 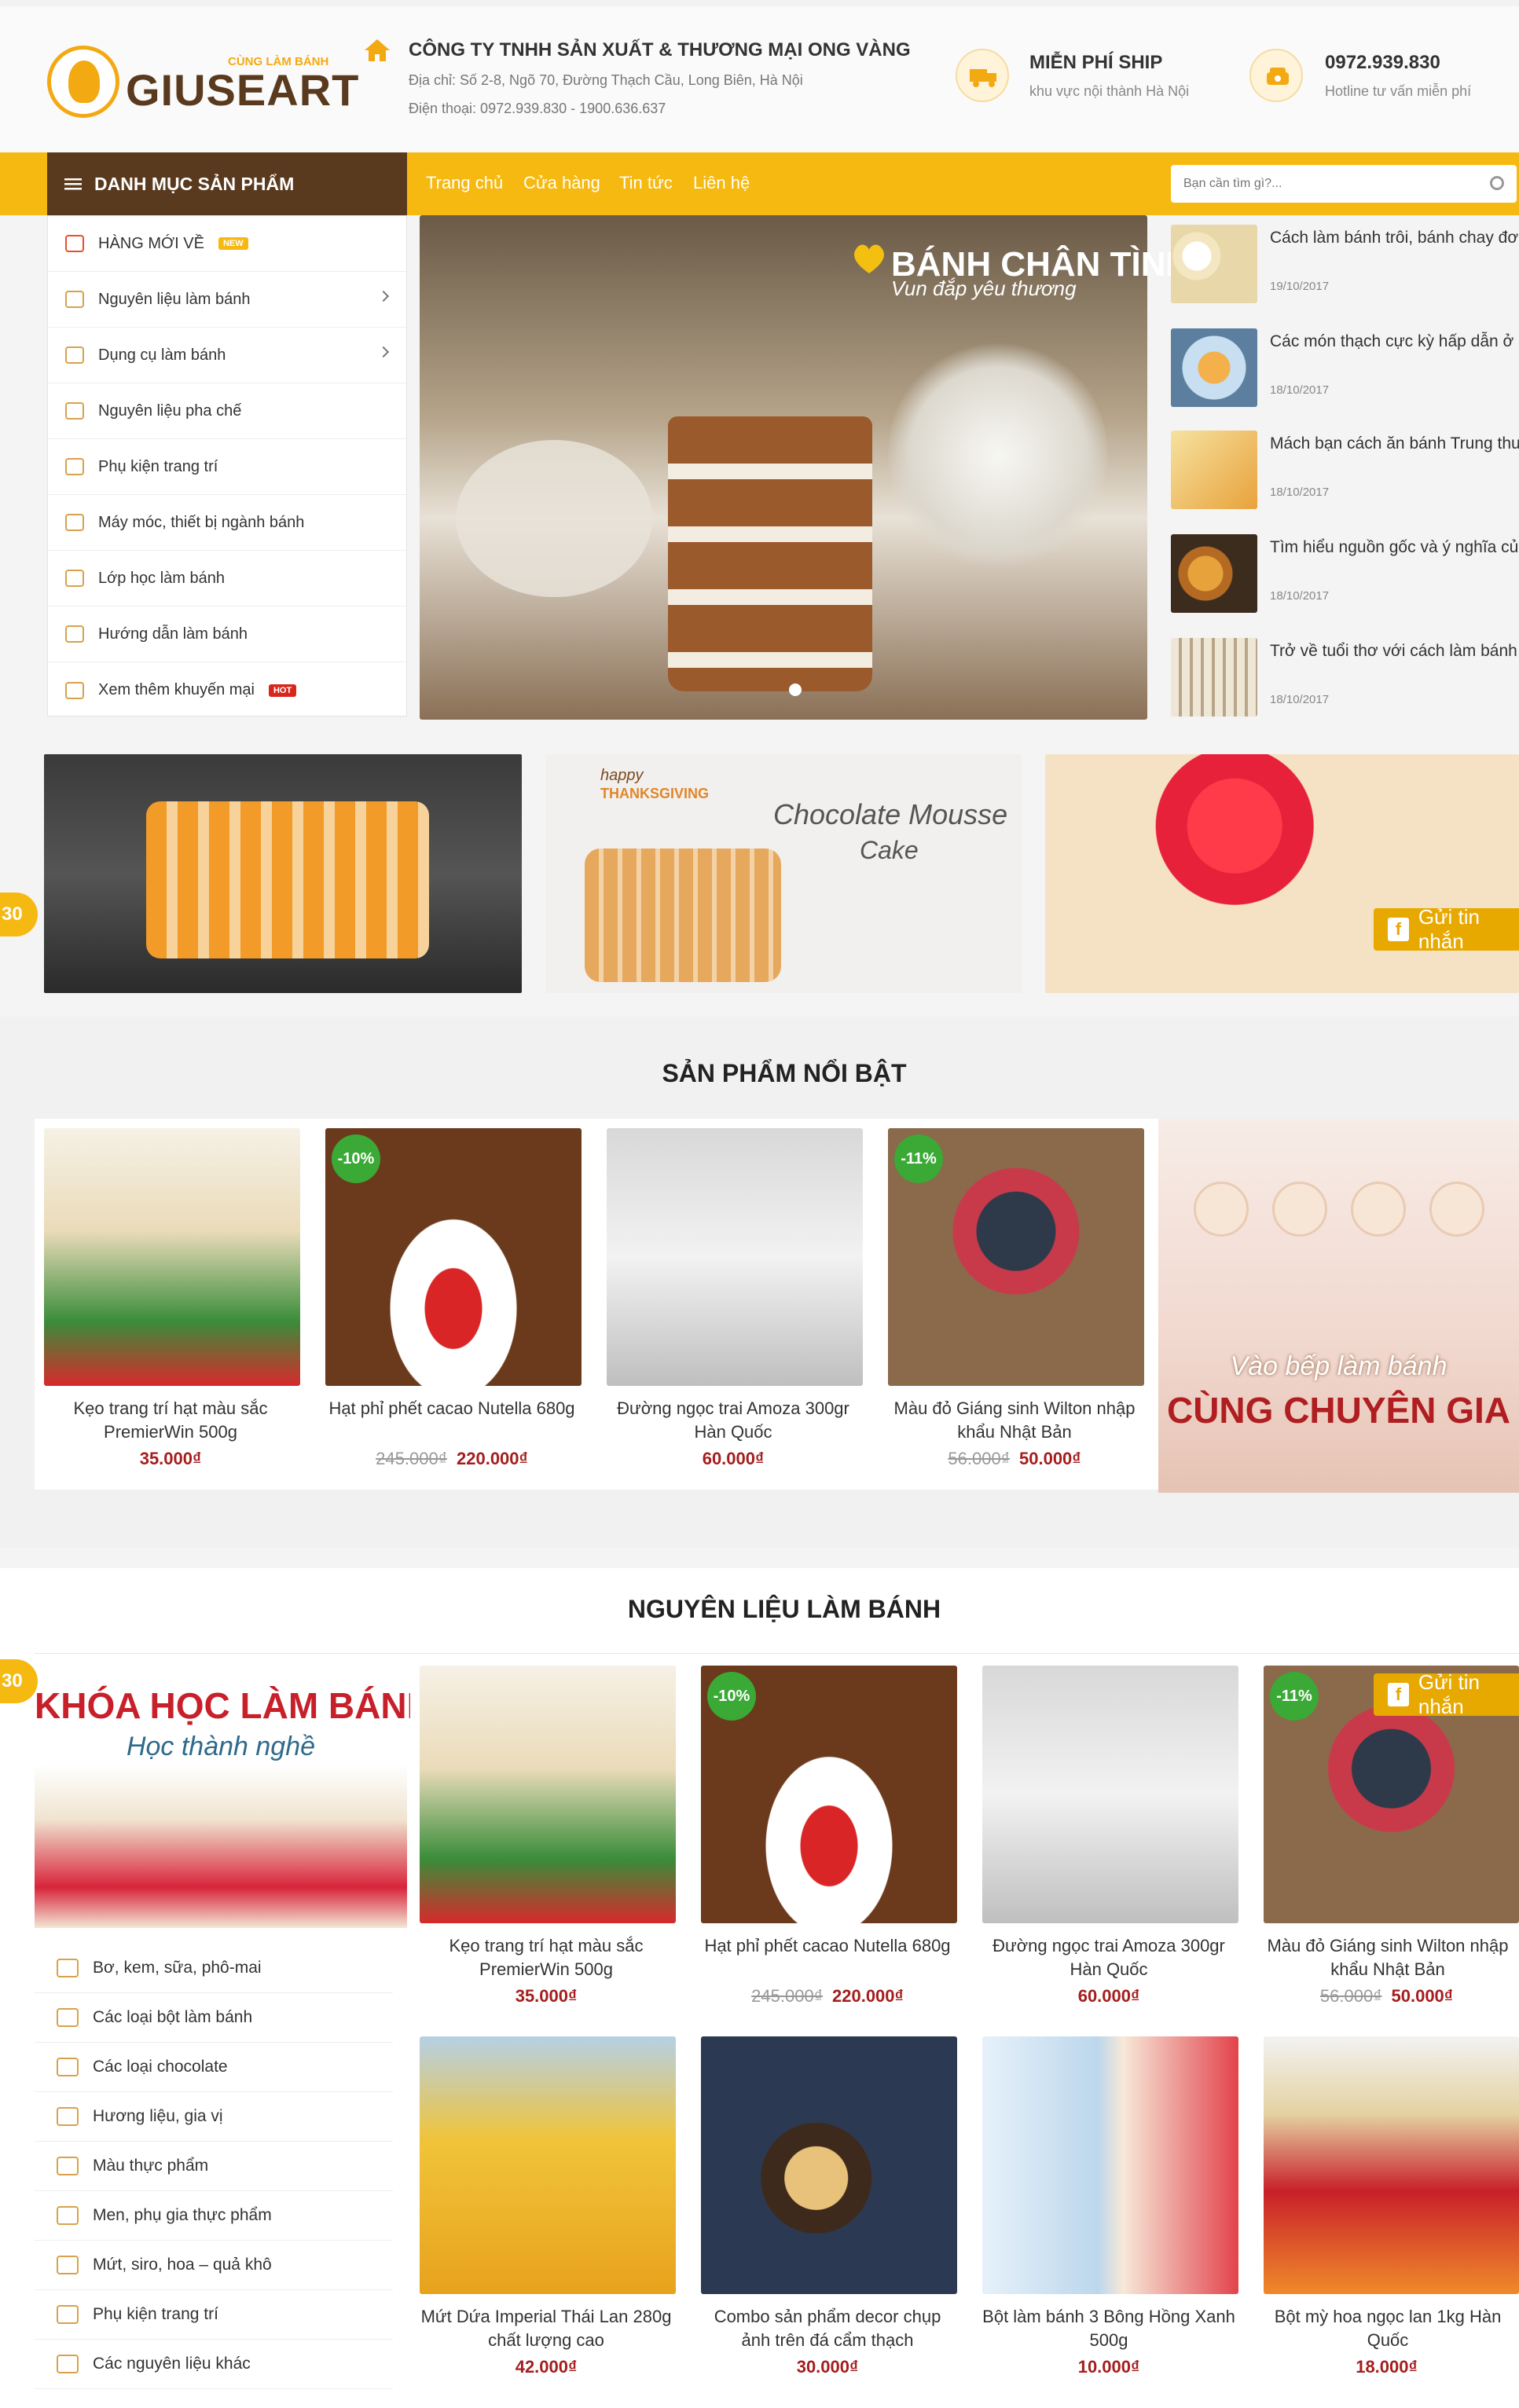 What do you see at coordinates (1382, 63) in the screenshot?
I see `hotline-number: 0972.939.830` at bounding box center [1382, 63].